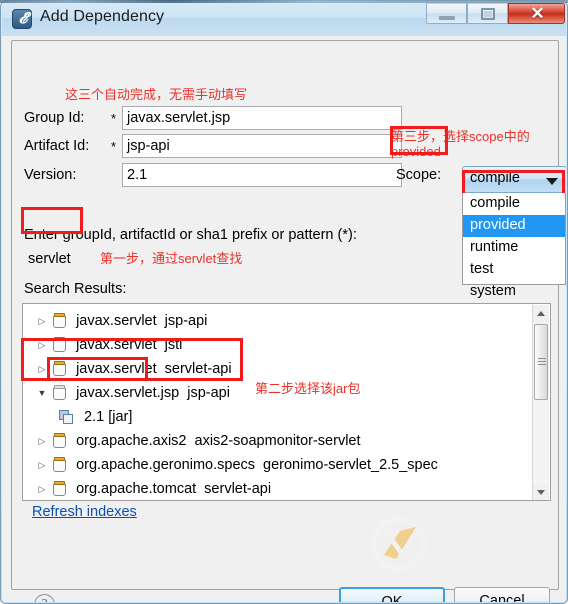 The height and width of the screenshot is (604, 568). I want to click on scope-dropdown-list: compile provided runtime test system, so click(514, 246).